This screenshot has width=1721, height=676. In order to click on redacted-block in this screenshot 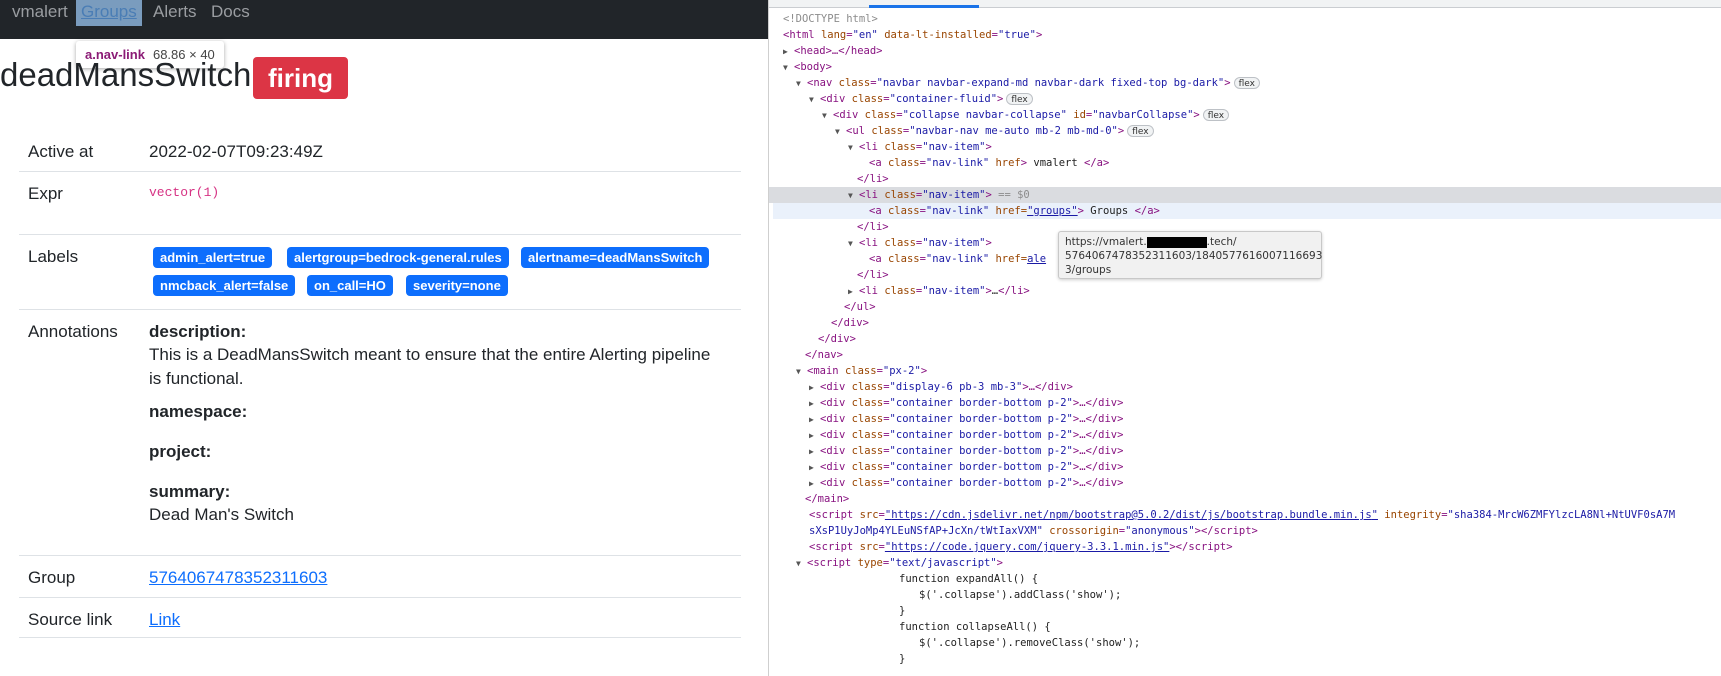, I will do `click(1176, 242)`.